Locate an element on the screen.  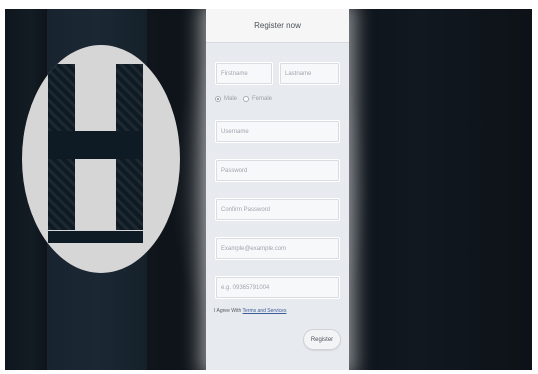
phone-placeholder: e.g. 09365791004 is located at coordinates (245, 287).